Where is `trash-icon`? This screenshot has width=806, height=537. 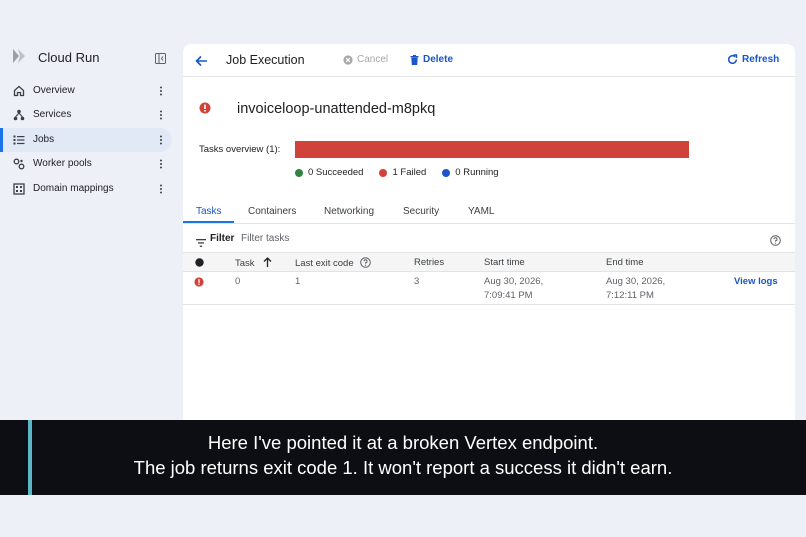
trash-icon is located at coordinates (414, 59).